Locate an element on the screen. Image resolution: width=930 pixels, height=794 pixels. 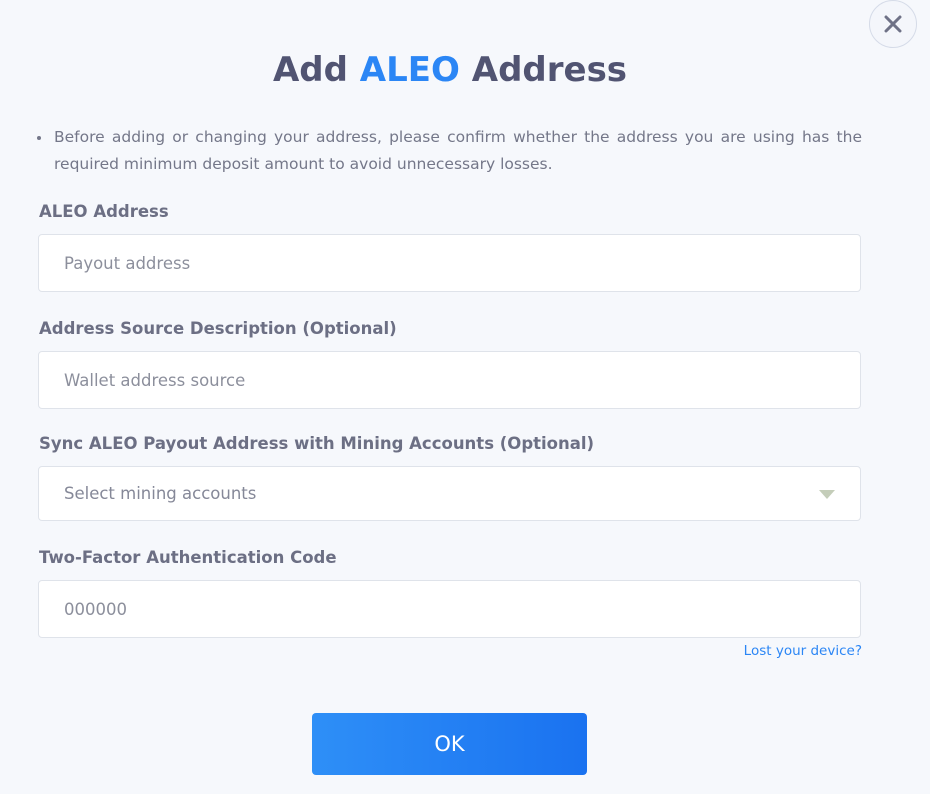
title-suffix: Address is located at coordinates (549, 70).